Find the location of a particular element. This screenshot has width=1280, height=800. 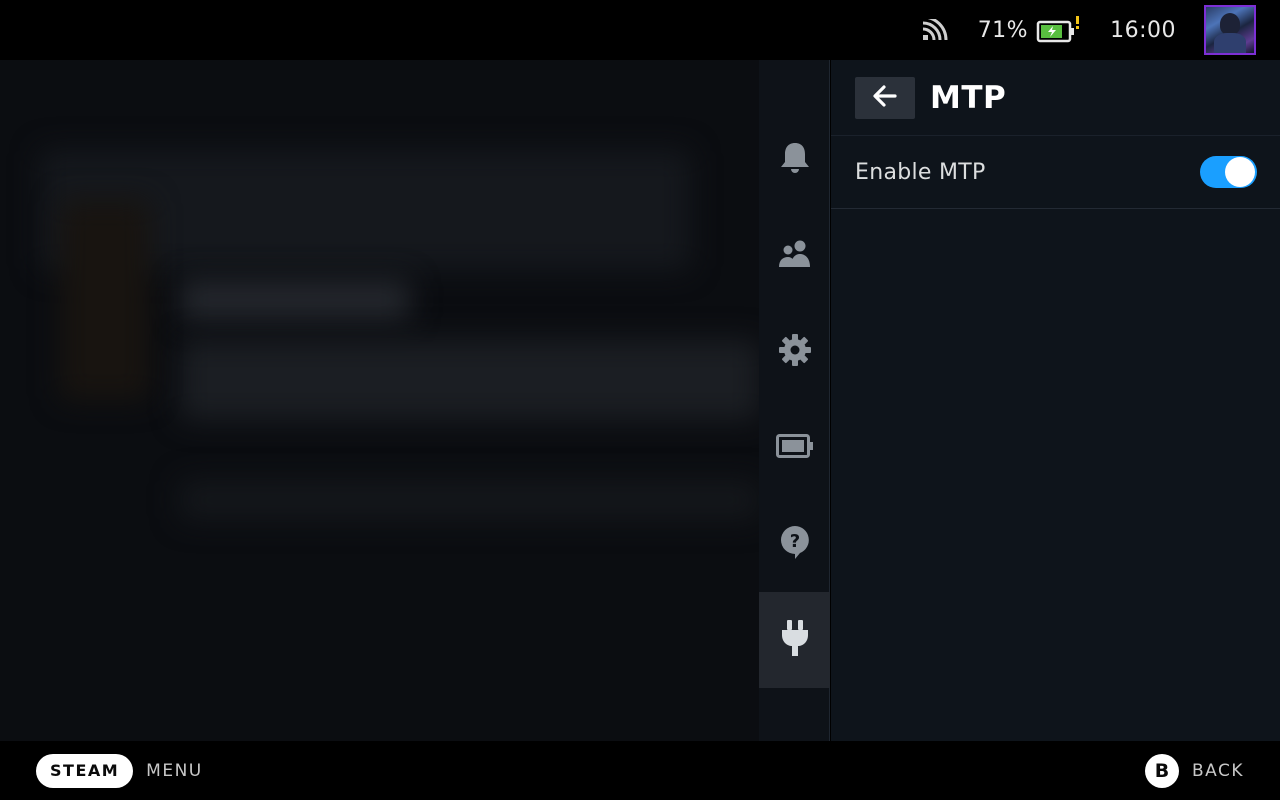

bell-icon is located at coordinates (795, 160).